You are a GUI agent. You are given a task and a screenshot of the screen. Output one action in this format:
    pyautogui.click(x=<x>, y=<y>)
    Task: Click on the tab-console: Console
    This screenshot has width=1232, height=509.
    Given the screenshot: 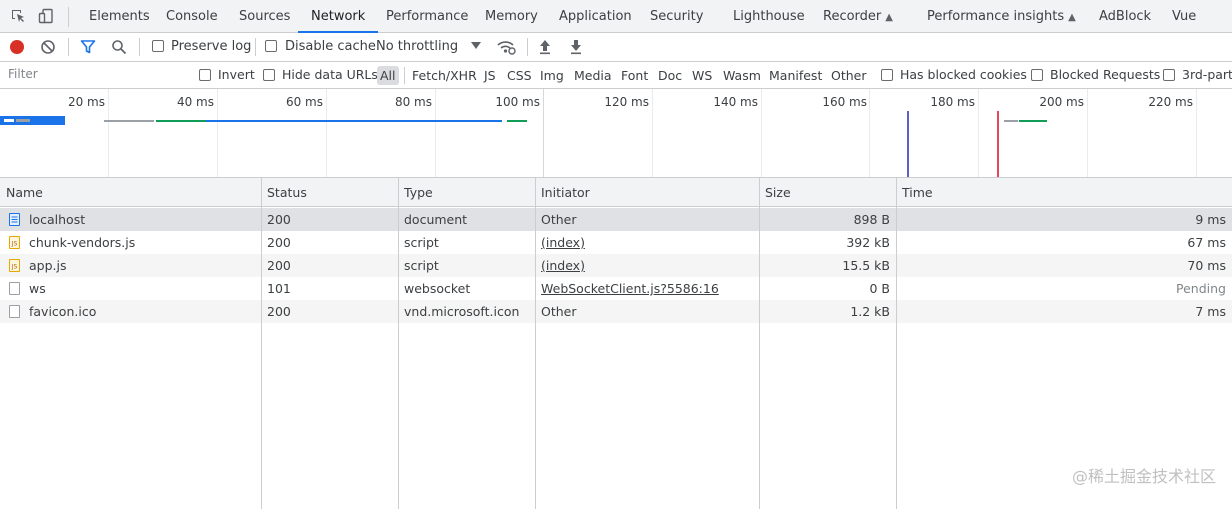 What is the action you would take?
    pyautogui.click(x=192, y=16)
    